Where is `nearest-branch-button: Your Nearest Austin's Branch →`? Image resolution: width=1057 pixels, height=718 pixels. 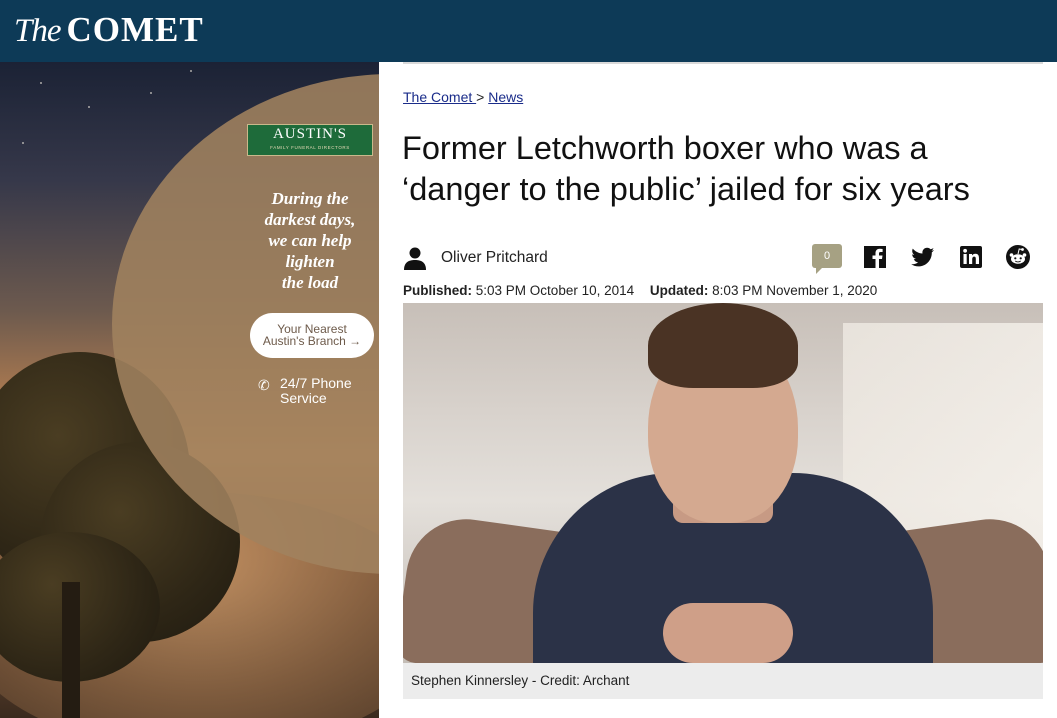 nearest-branch-button: Your Nearest Austin's Branch → is located at coordinates (312, 335).